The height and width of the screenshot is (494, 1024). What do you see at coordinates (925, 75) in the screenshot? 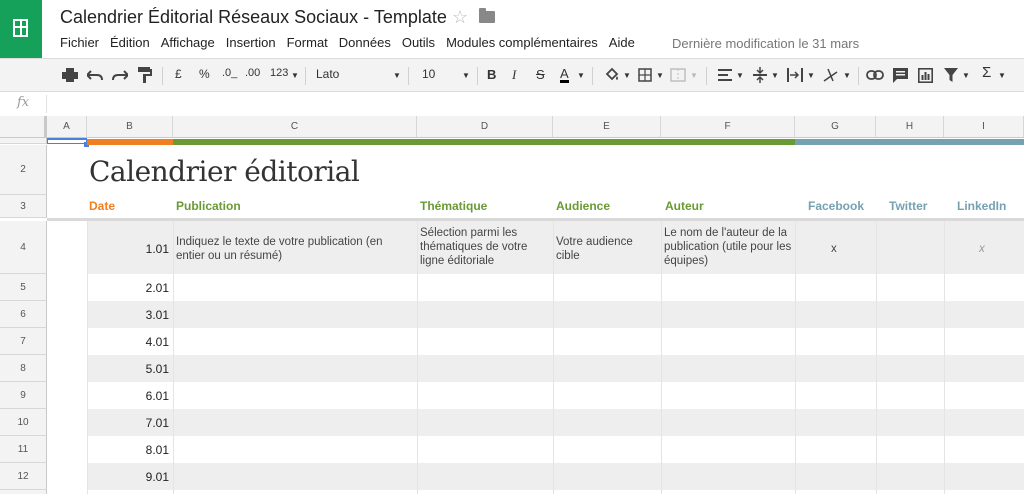
I see `insert-chart-icon` at bounding box center [925, 75].